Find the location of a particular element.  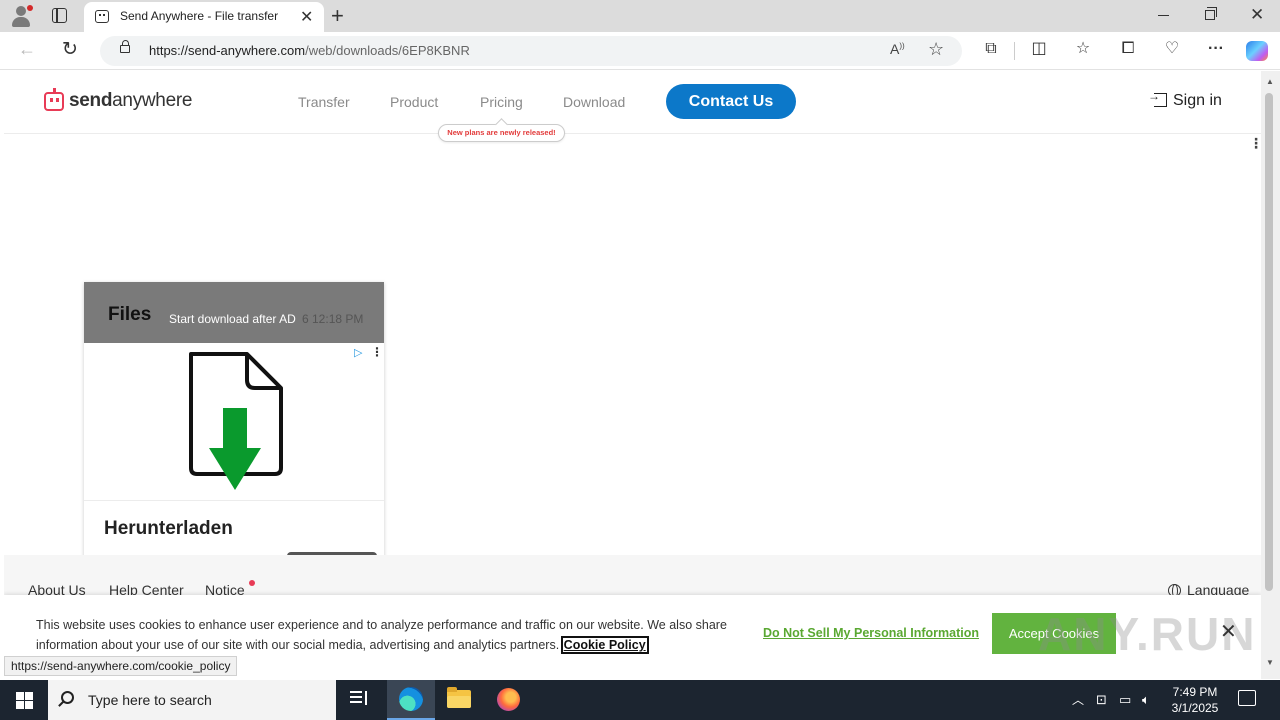

start-download-notice: Start download after AD is located at coordinates (232, 319).